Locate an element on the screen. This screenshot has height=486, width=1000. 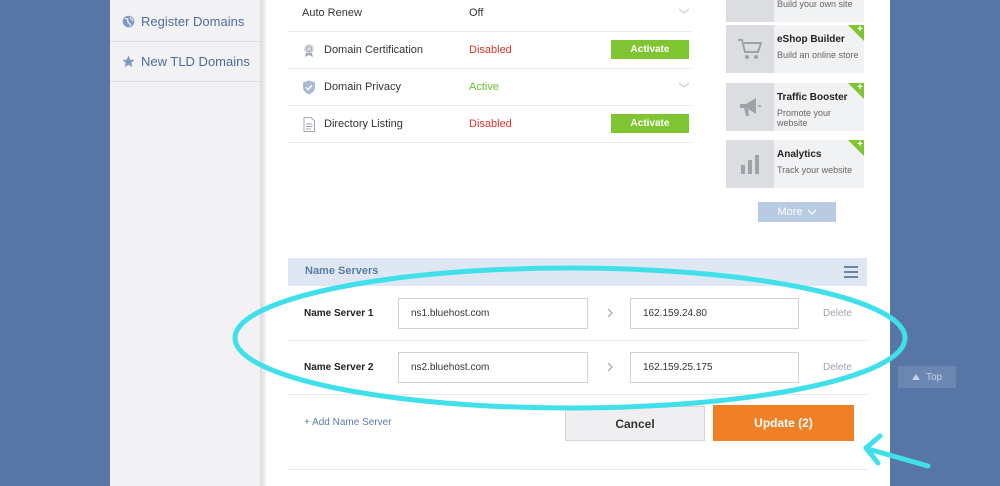
globe-icon is located at coordinates (128, 21).